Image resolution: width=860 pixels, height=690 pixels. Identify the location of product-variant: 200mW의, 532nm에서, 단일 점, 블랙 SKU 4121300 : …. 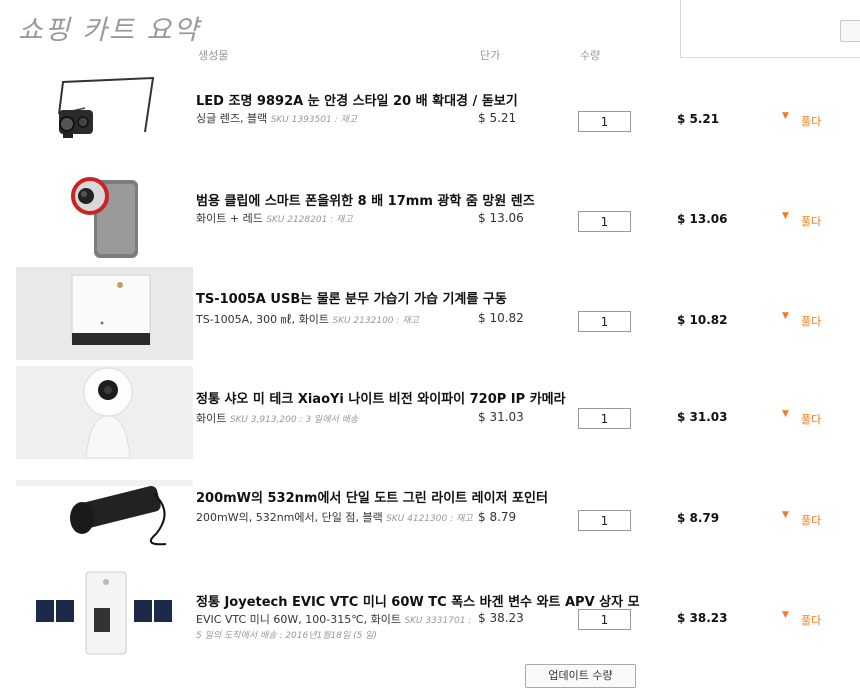
(336, 518).